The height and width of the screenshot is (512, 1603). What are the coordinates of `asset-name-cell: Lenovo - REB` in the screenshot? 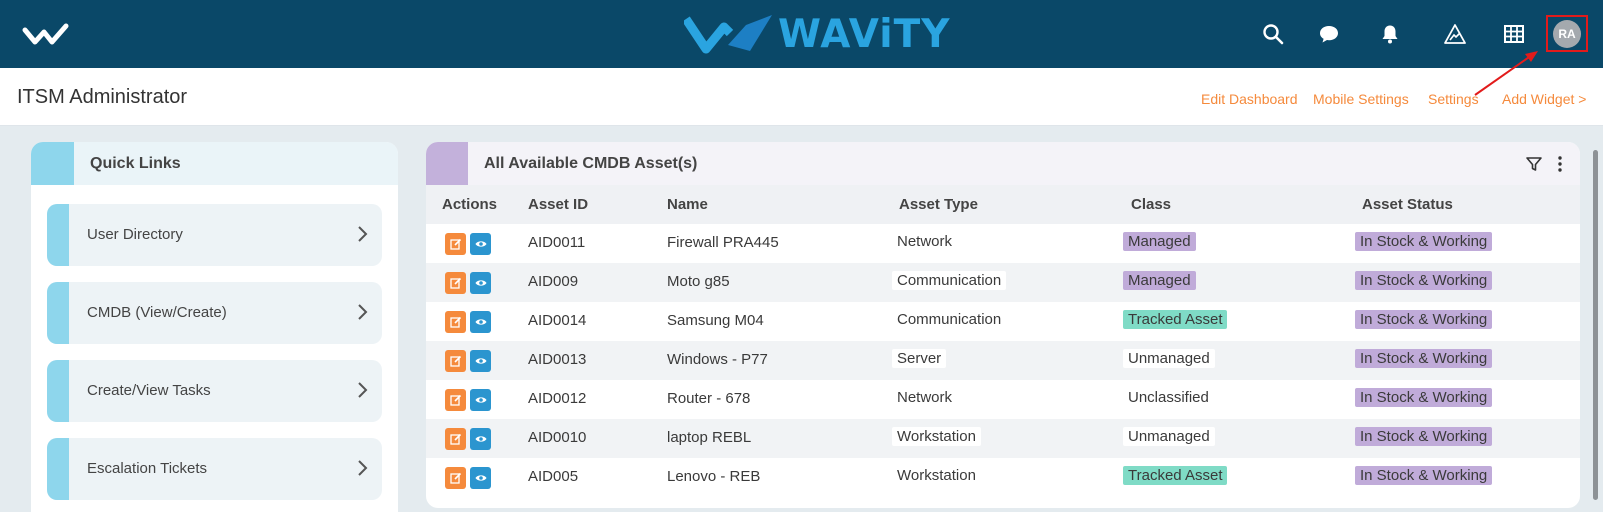 It's located at (714, 476).